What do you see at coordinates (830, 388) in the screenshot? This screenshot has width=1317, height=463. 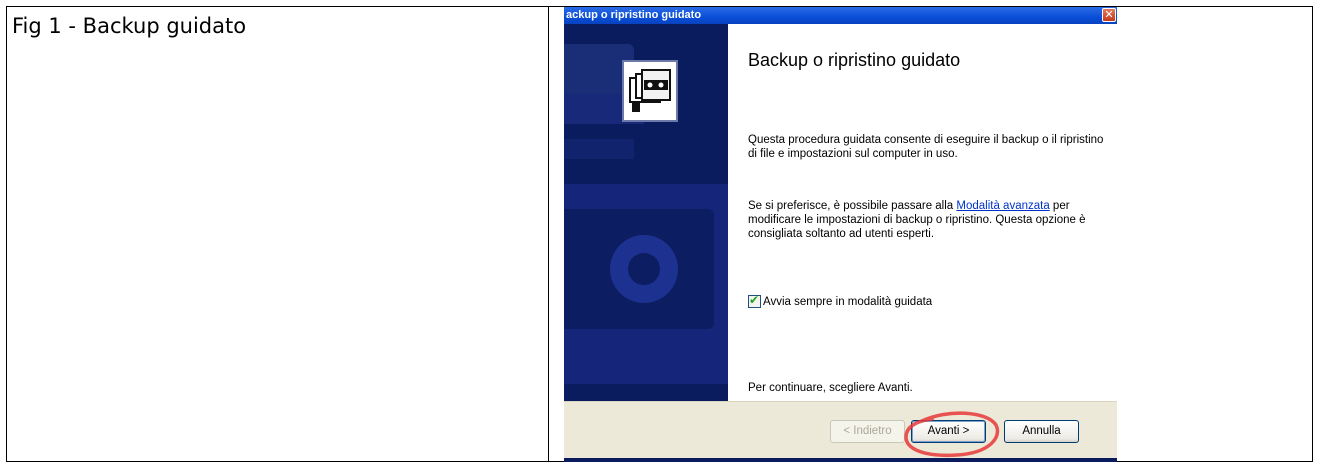 I see `continue-text: Per continuare, scegliere Avanti.` at bounding box center [830, 388].